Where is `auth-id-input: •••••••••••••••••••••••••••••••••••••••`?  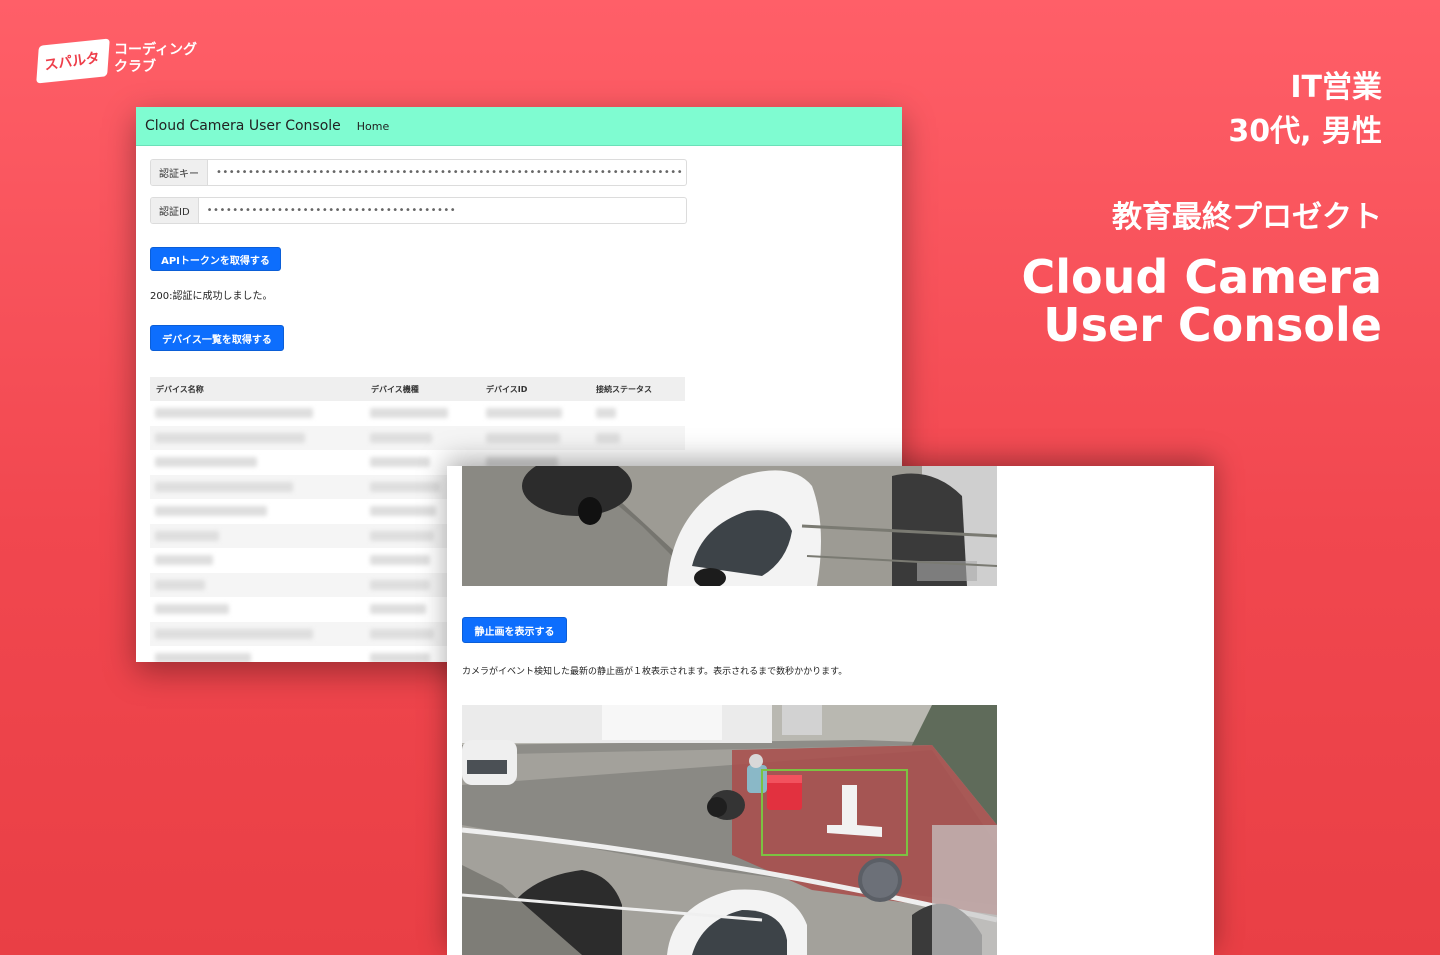
auth-id-input: ••••••••••••••••••••••••••••••••••••••• is located at coordinates (442, 210).